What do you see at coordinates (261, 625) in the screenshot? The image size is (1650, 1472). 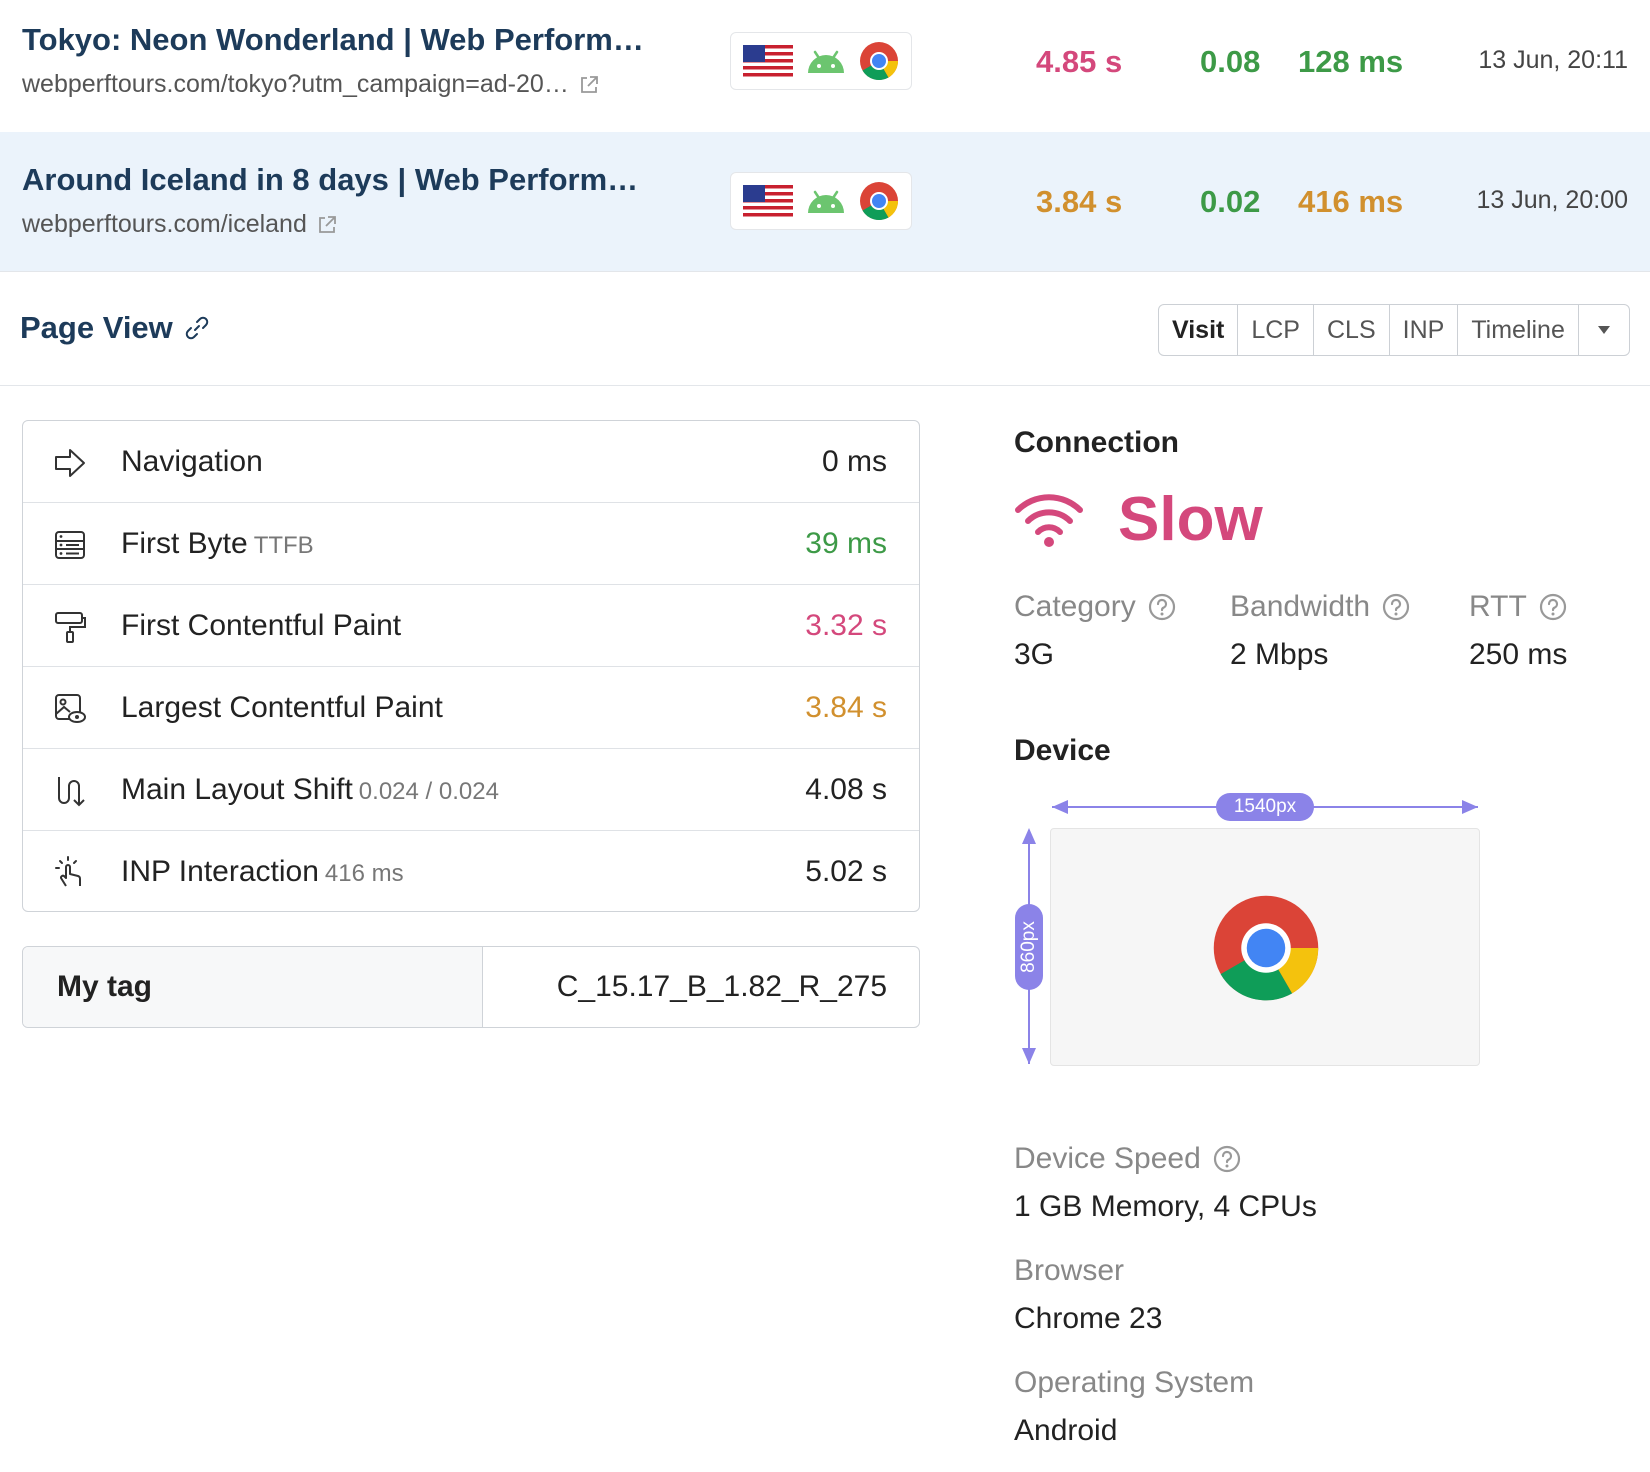 I see `metric-label-text: First Contentful Paint` at bounding box center [261, 625].